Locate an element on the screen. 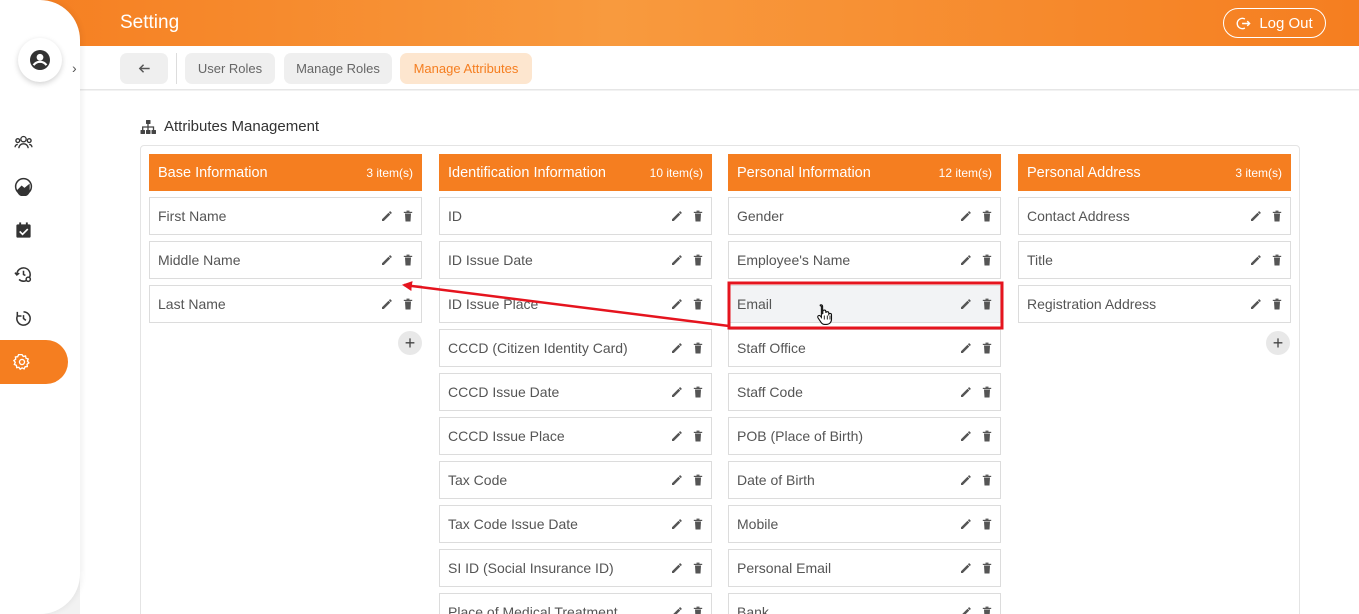 The image size is (1359, 614). nav-clock-history-icon is located at coordinates (23, 318).